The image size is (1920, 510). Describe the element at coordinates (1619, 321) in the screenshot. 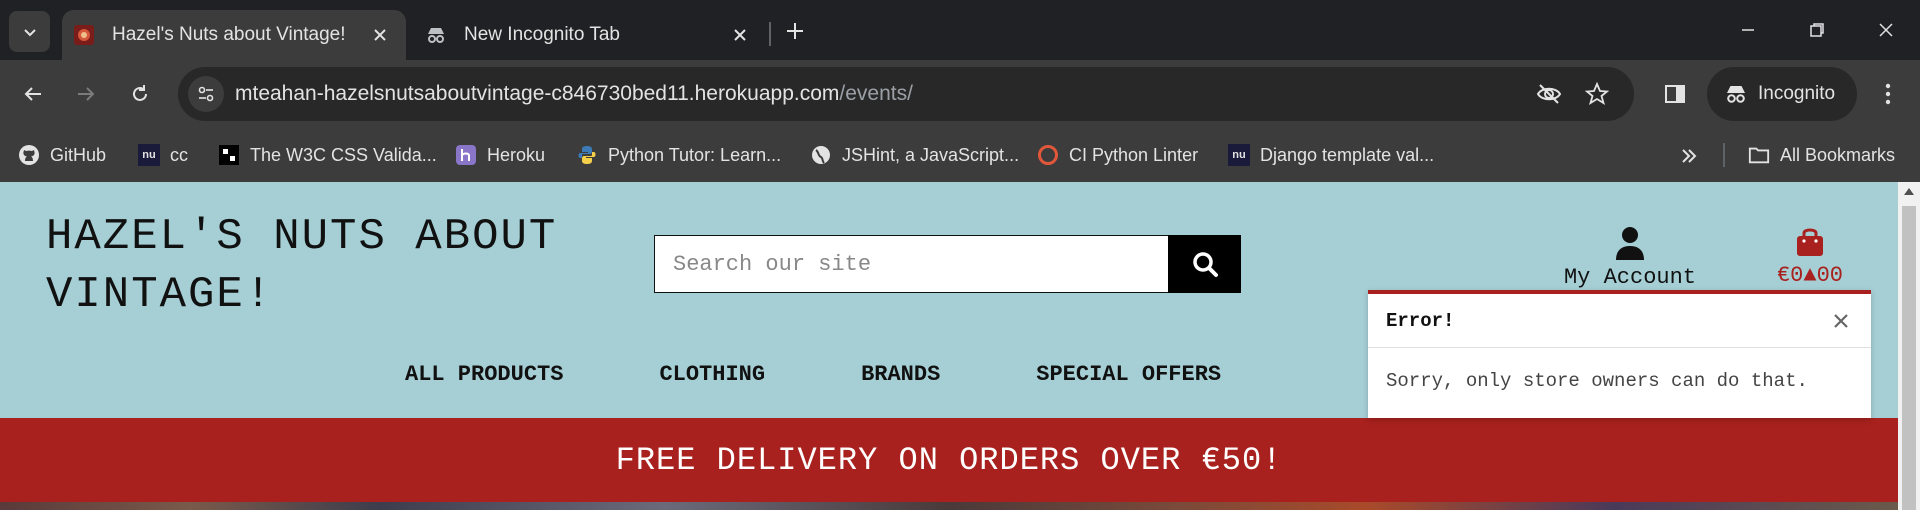

I see `toast-header: Error!` at that location.